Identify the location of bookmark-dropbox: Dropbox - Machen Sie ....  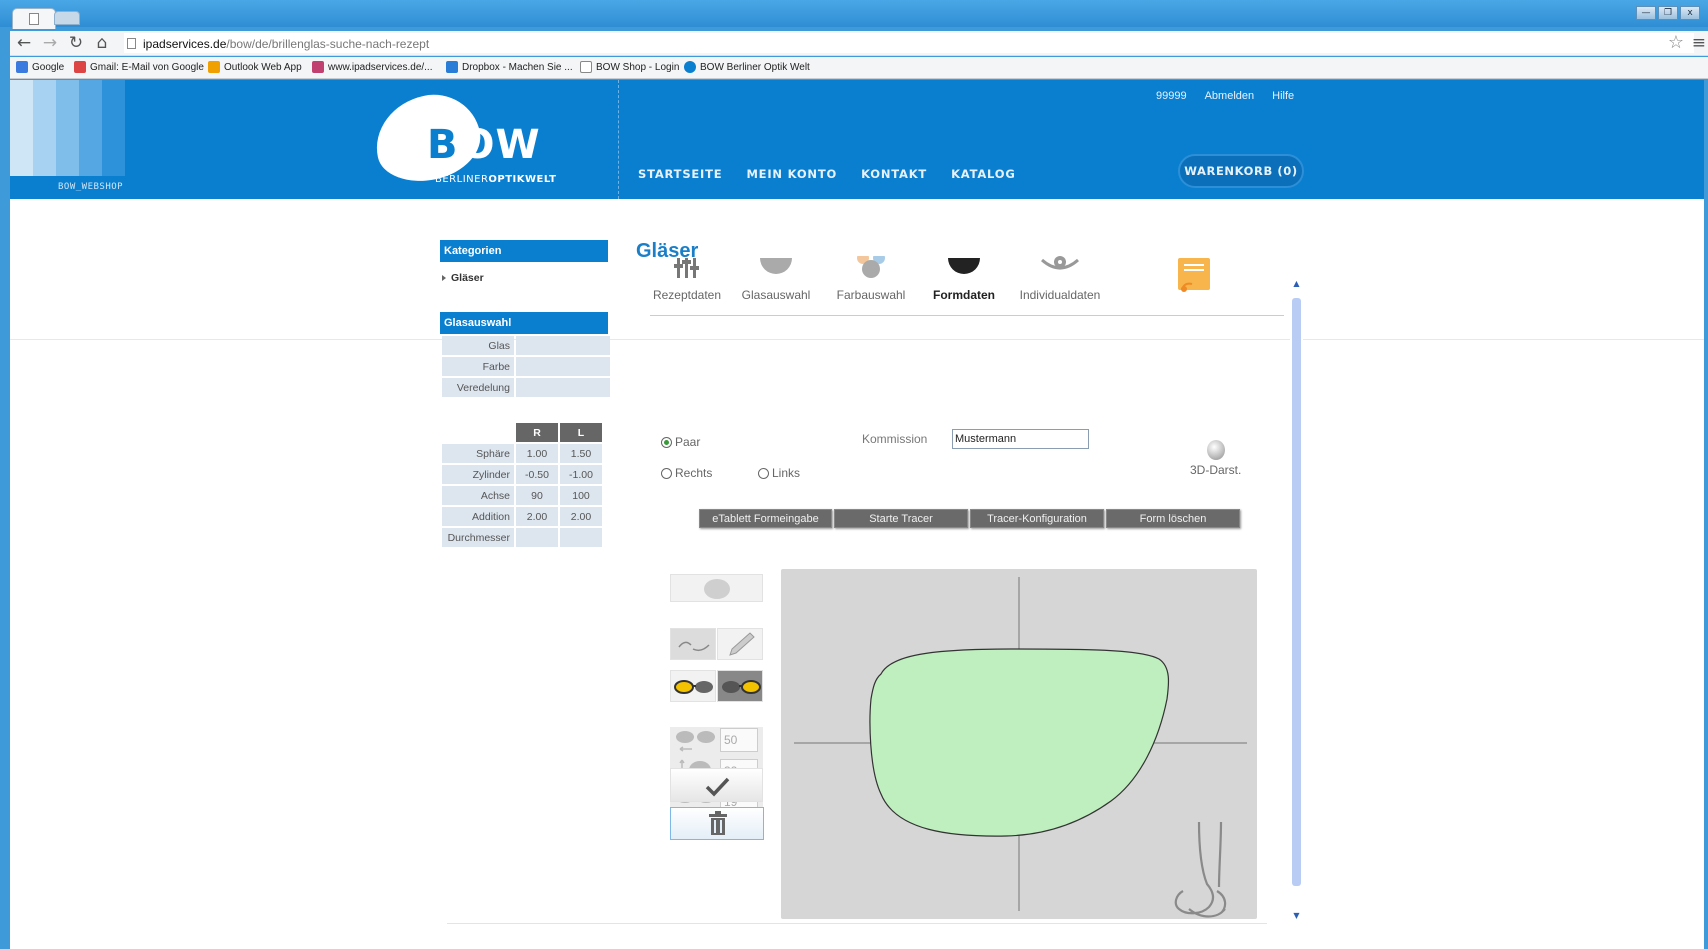
(509, 67).